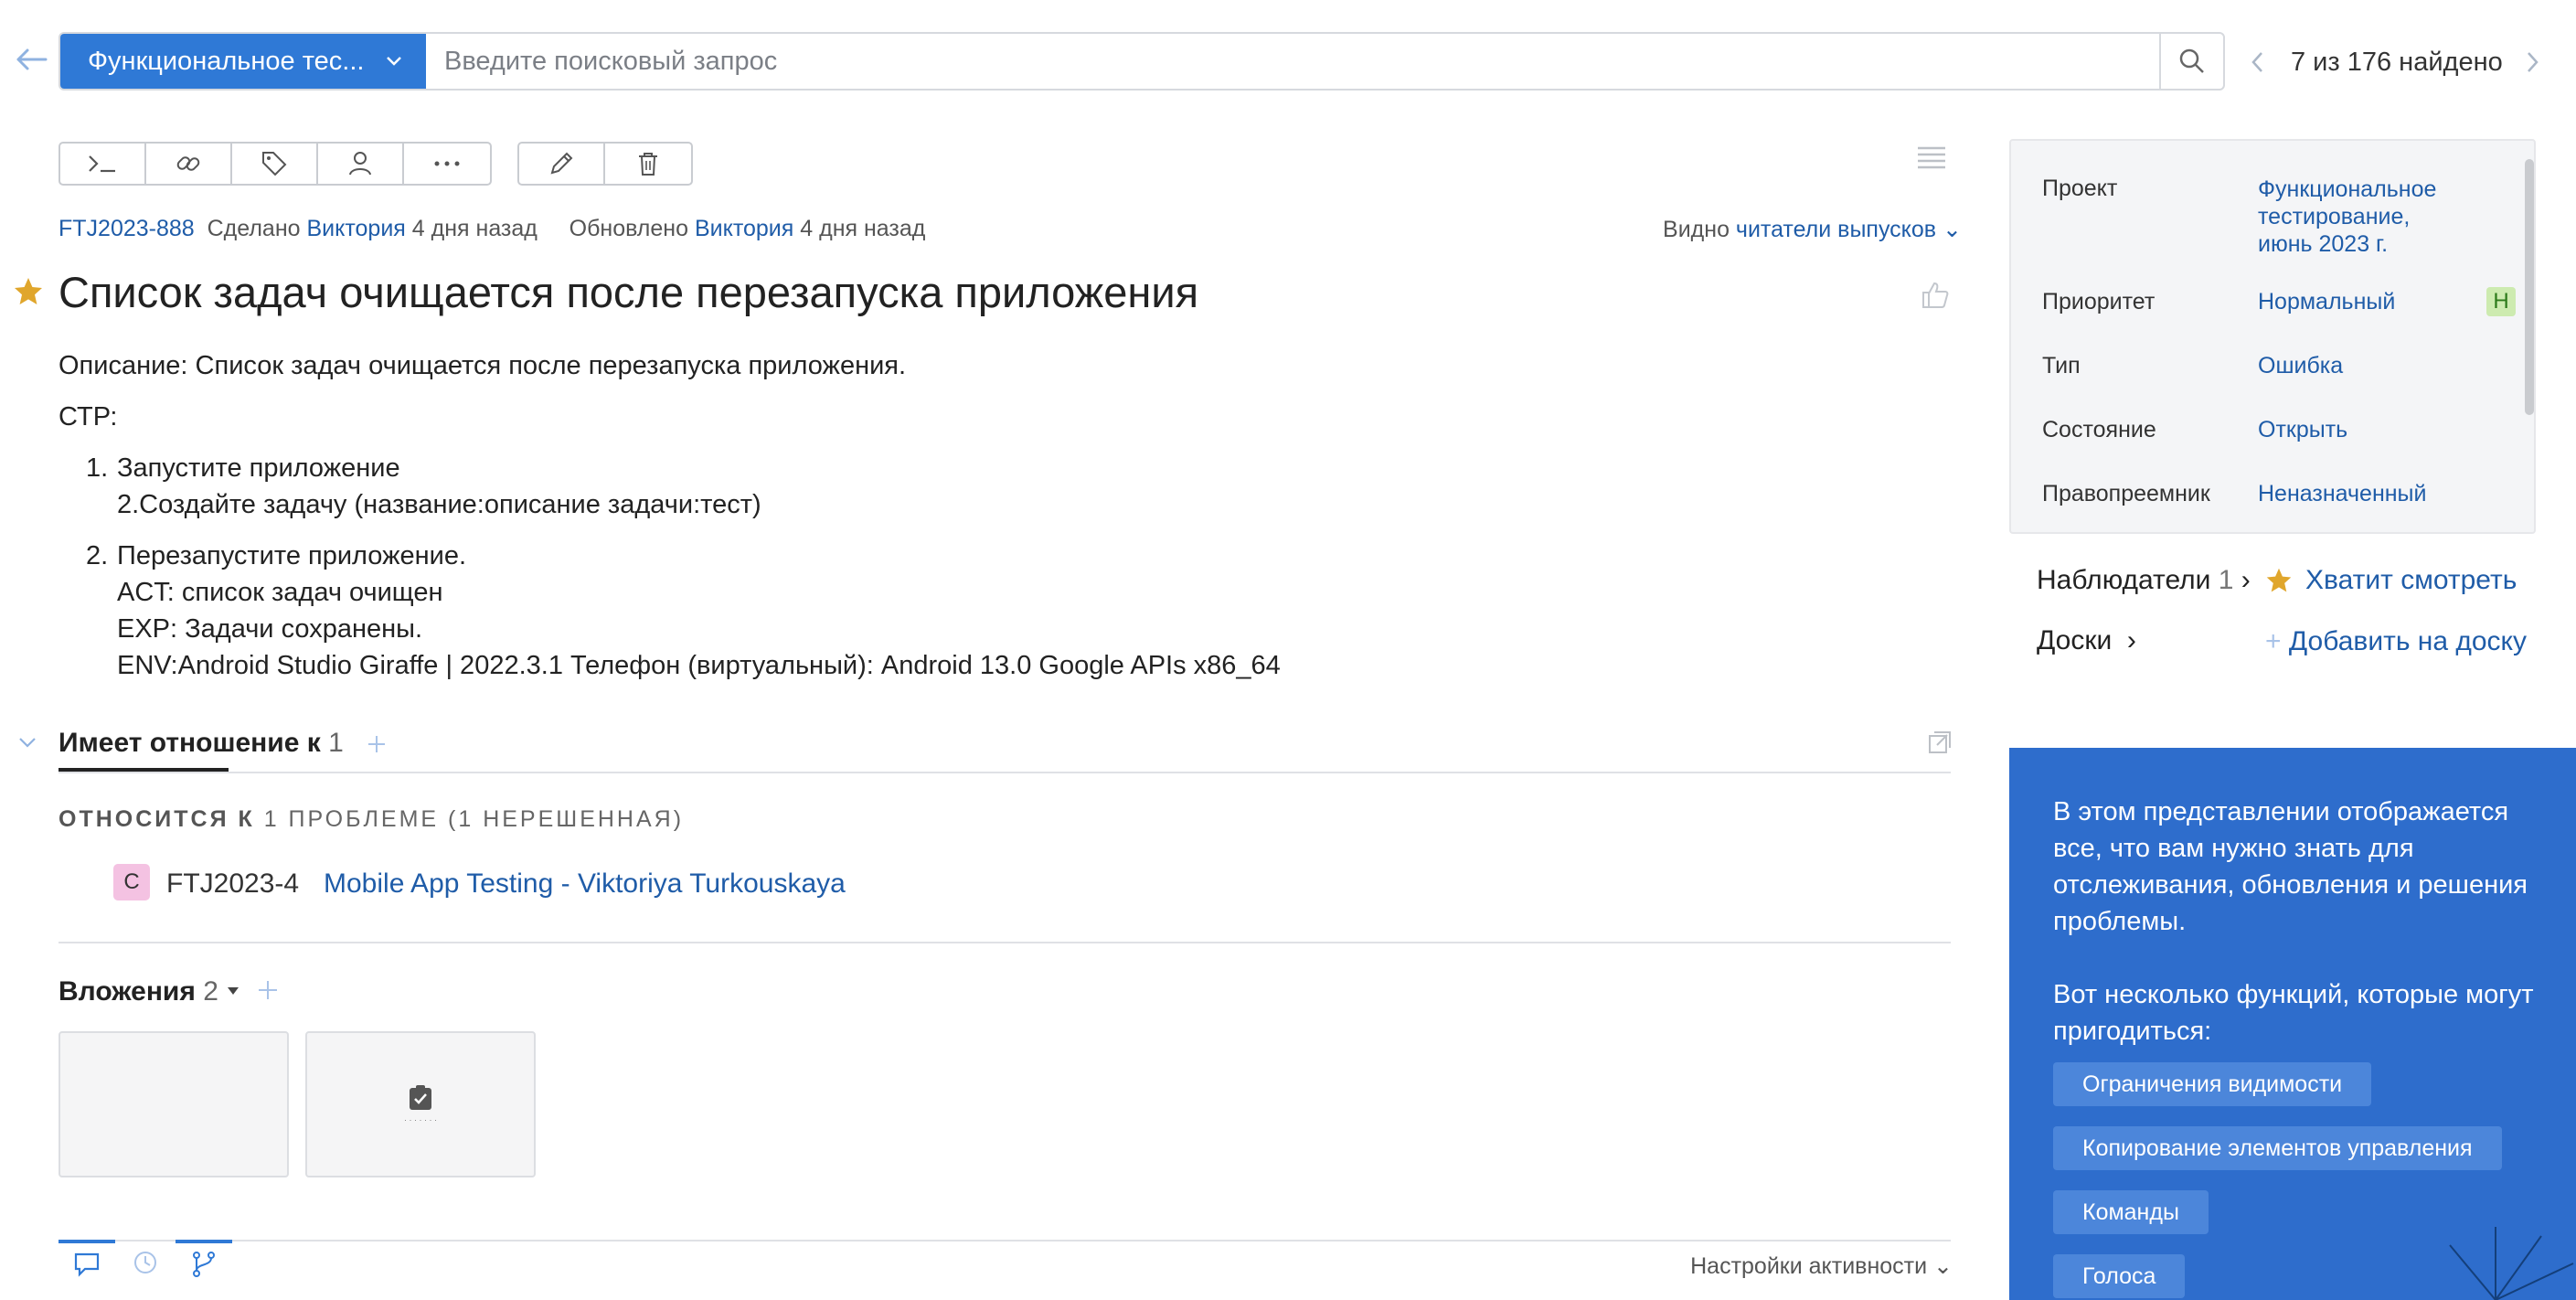  Describe the element at coordinates (2532, 62) in the screenshot. I see `next-result-icon` at that location.